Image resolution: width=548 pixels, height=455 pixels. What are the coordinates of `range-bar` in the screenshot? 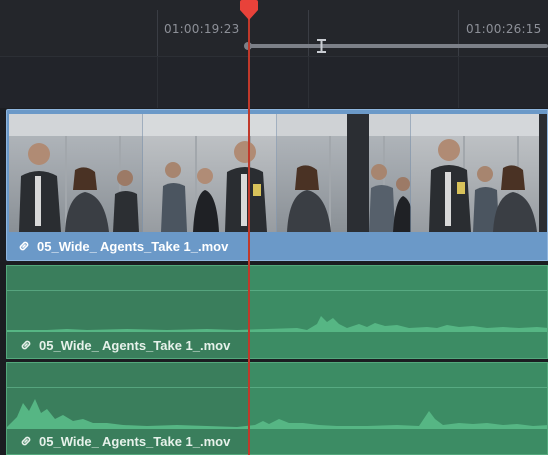 It's located at (398, 46).